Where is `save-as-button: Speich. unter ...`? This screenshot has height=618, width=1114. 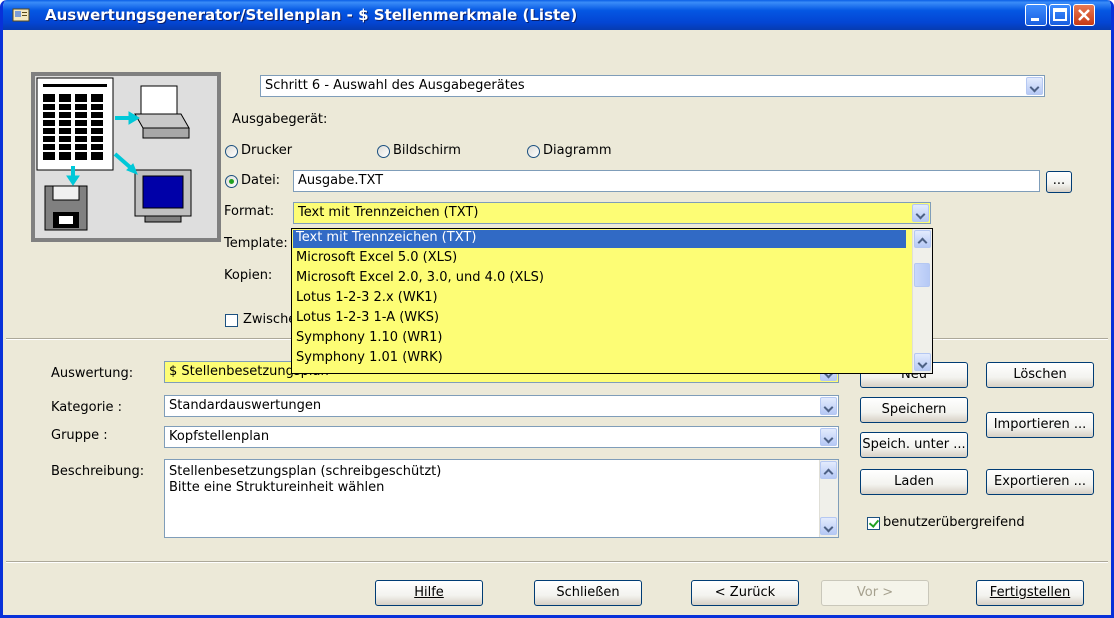
save-as-button: Speich. unter ... is located at coordinates (914, 445).